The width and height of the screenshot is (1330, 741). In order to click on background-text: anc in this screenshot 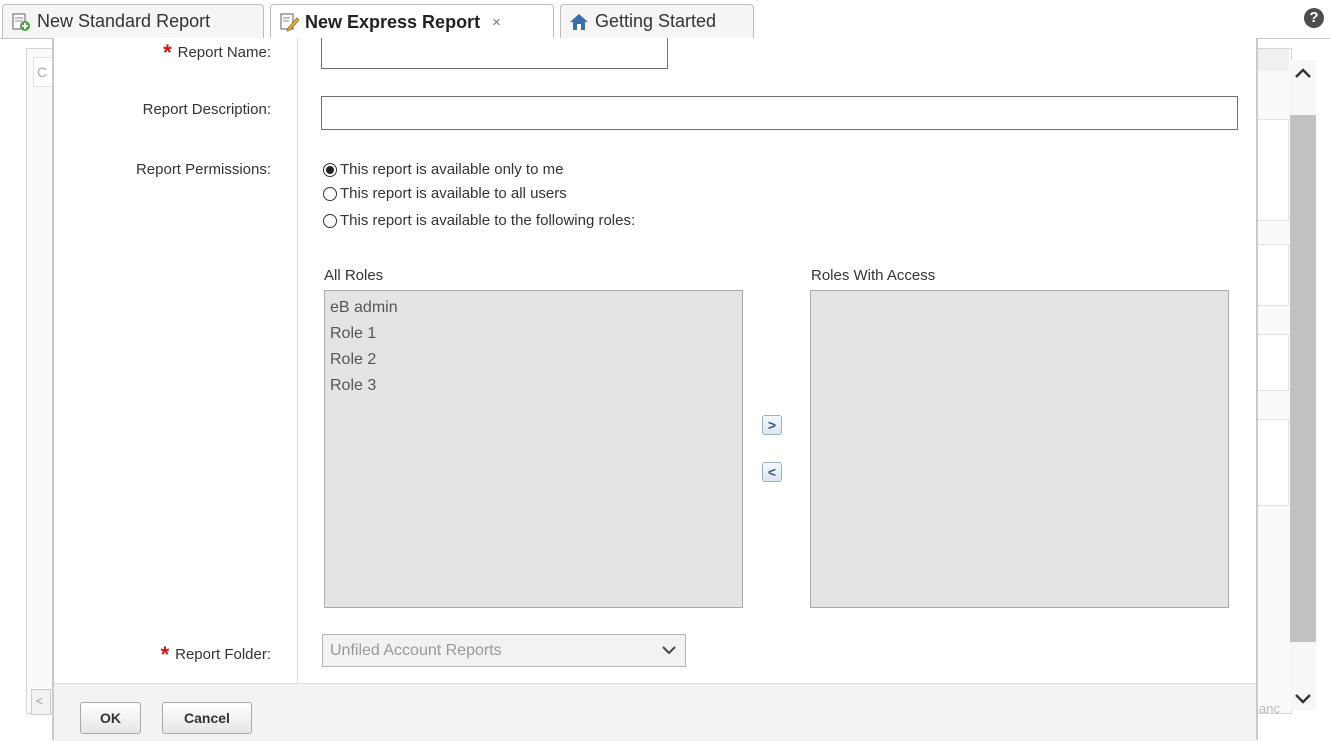, I will do `click(1269, 708)`.